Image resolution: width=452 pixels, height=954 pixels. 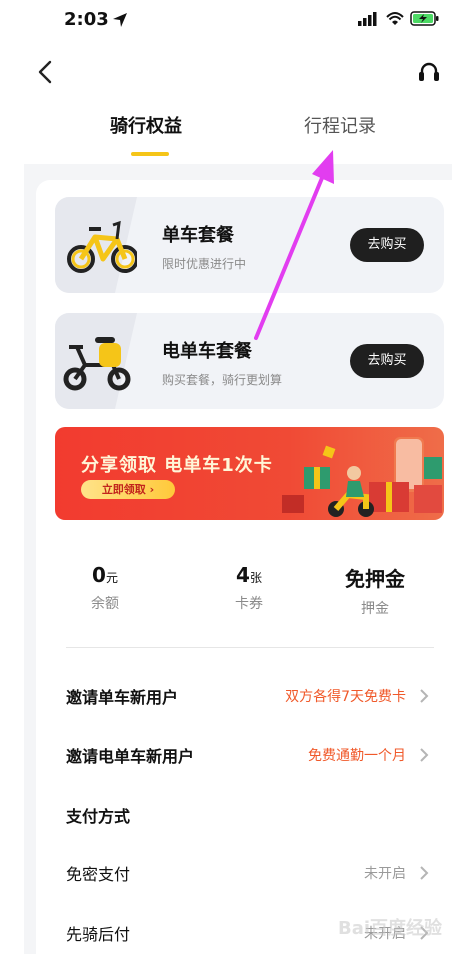 What do you see at coordinates (98, 816) in the screenshot?
I see `section-title: 支付方式` at bounding box center [98, 816].